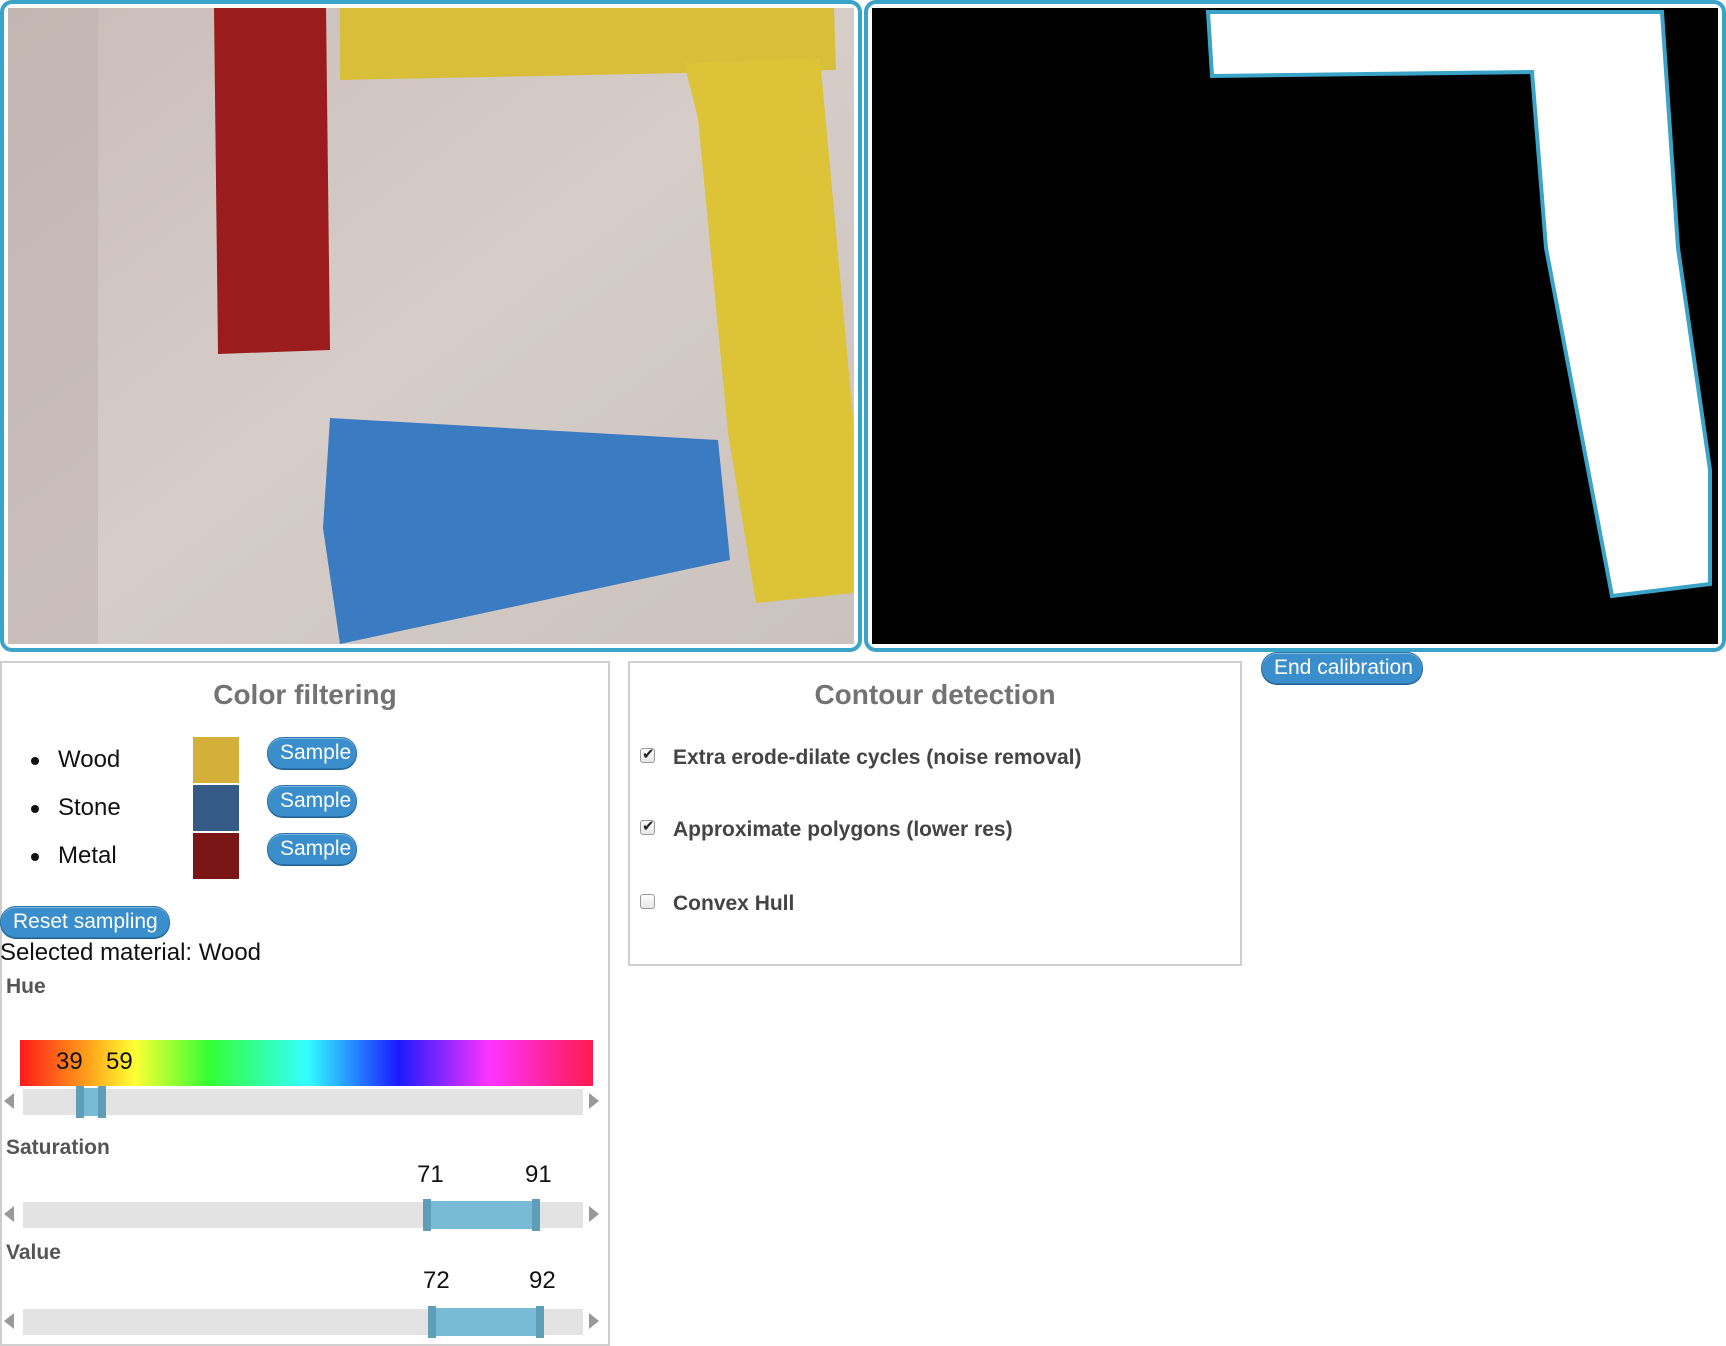 Image resolution: width=1726 pixels, height=1346 pixels. What do you see at coordinates (9, 1321) in the screenshot?
I see `value-scroll-left-arrow` at bounding box center [9, 1321].